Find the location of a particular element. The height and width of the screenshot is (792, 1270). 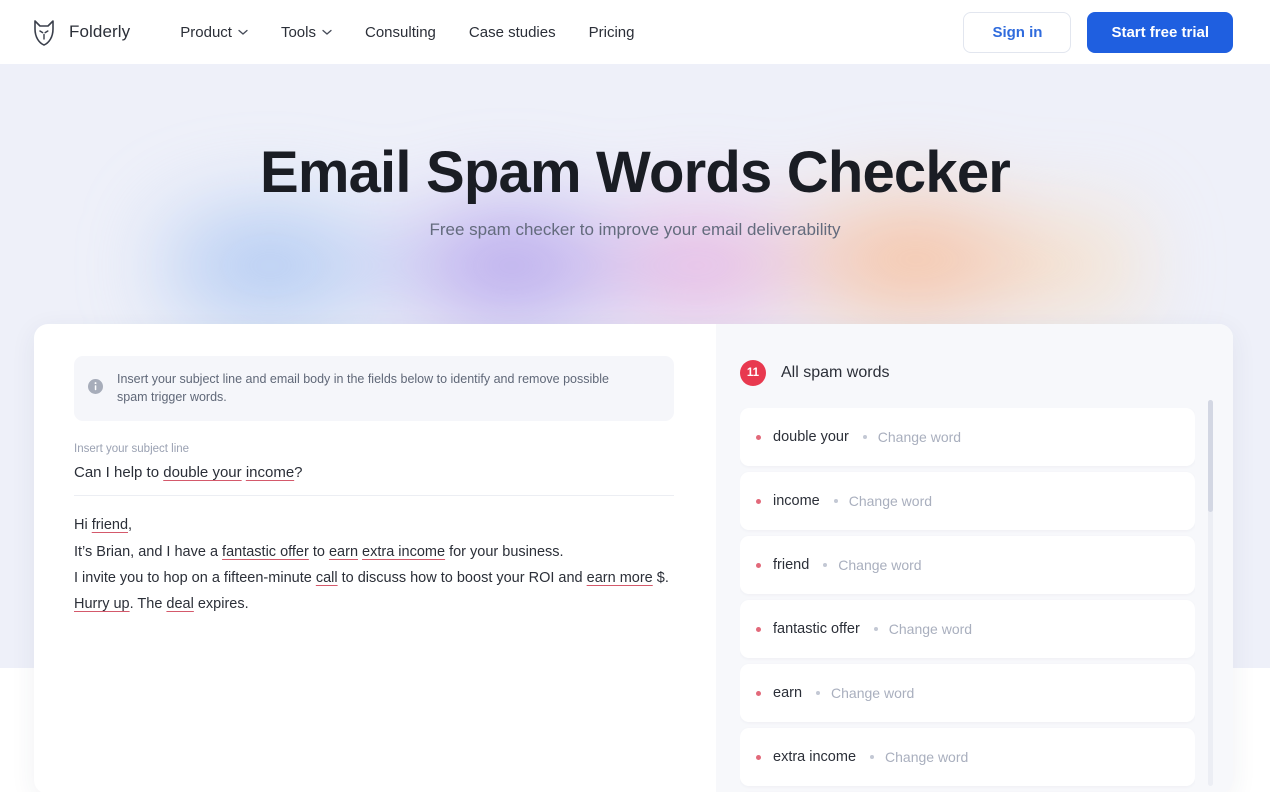

spam-word-highlight: deal is located at coordinates (179, 604).